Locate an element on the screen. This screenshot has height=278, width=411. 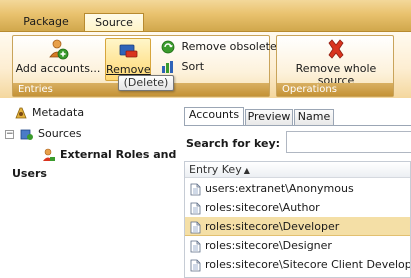
entry-key-column-header: Entry Key ▲ is located at coordinates (297, 170).